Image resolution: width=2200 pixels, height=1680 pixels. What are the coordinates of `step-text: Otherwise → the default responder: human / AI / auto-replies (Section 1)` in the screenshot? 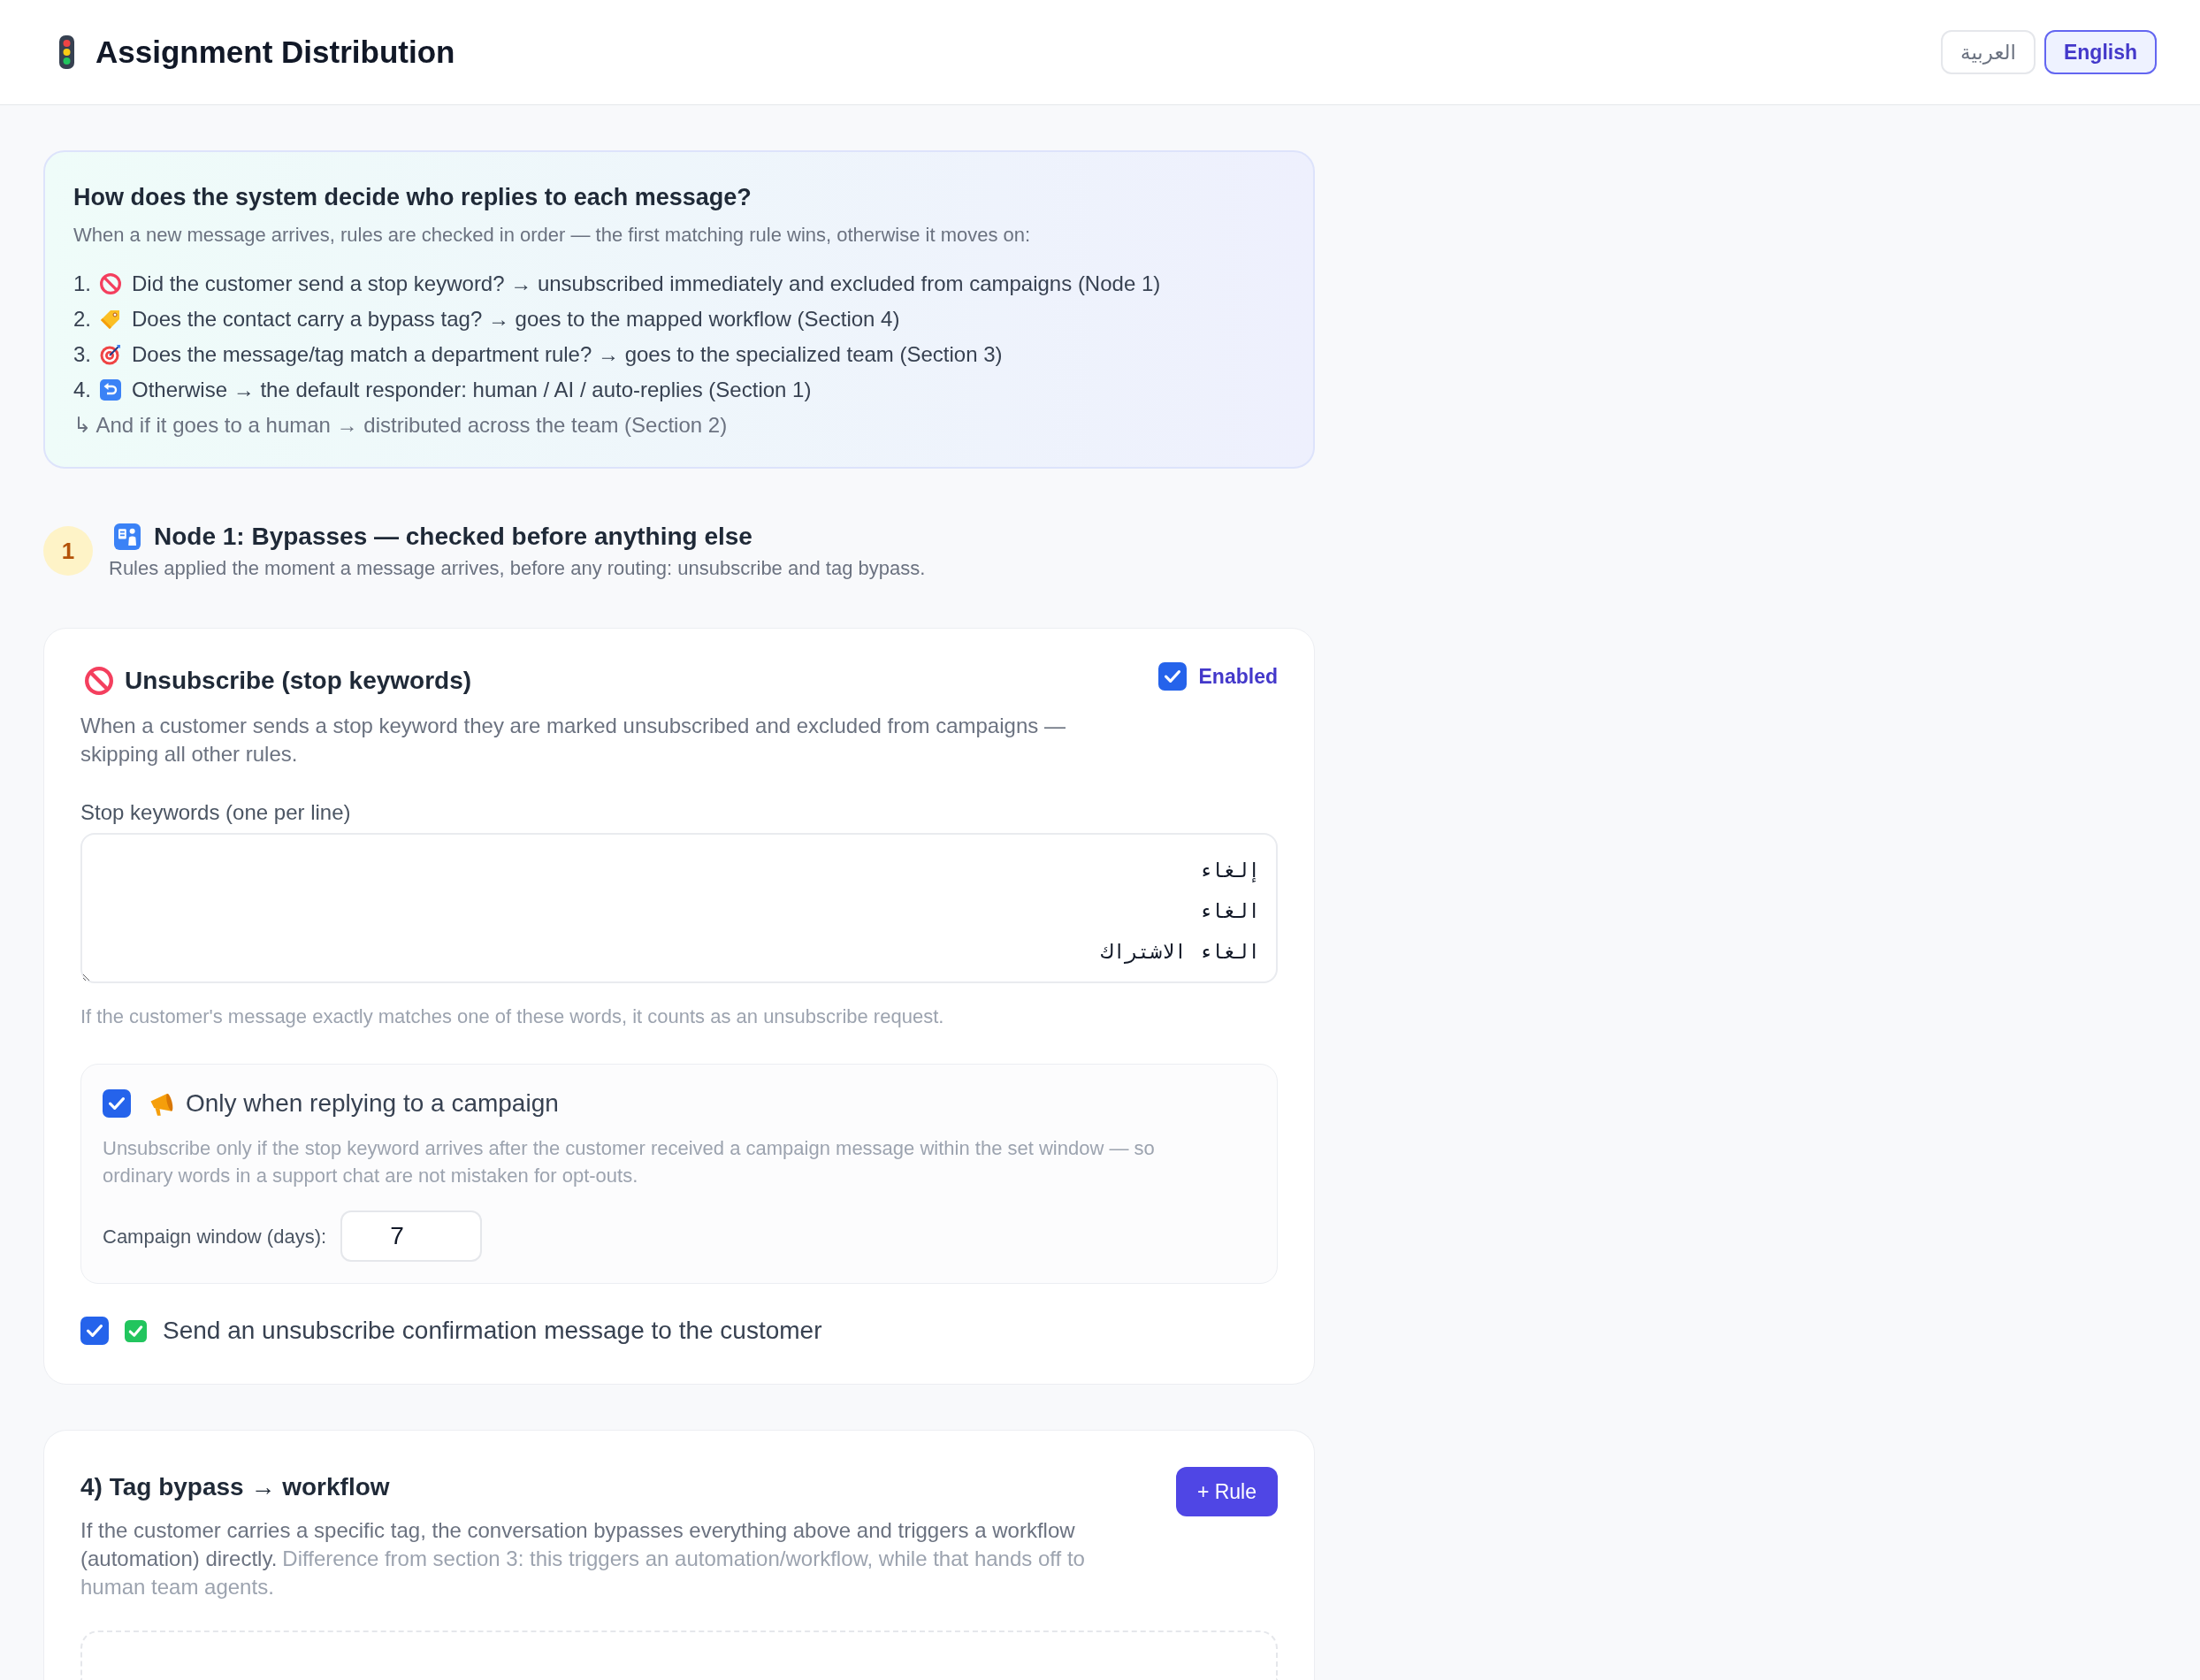 It's located at (472, 390).